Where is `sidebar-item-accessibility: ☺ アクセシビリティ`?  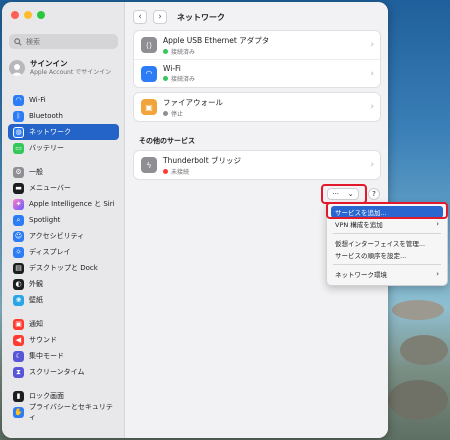 sidebar-item-accessibility: ☺ アクセシビリティ is located at coordinates (63, 236).